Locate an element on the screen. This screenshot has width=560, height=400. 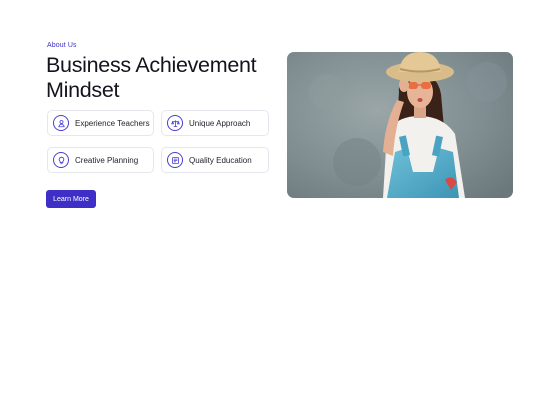
feature-card-quality-education: Quality Education is located at coordinates (215, 160).